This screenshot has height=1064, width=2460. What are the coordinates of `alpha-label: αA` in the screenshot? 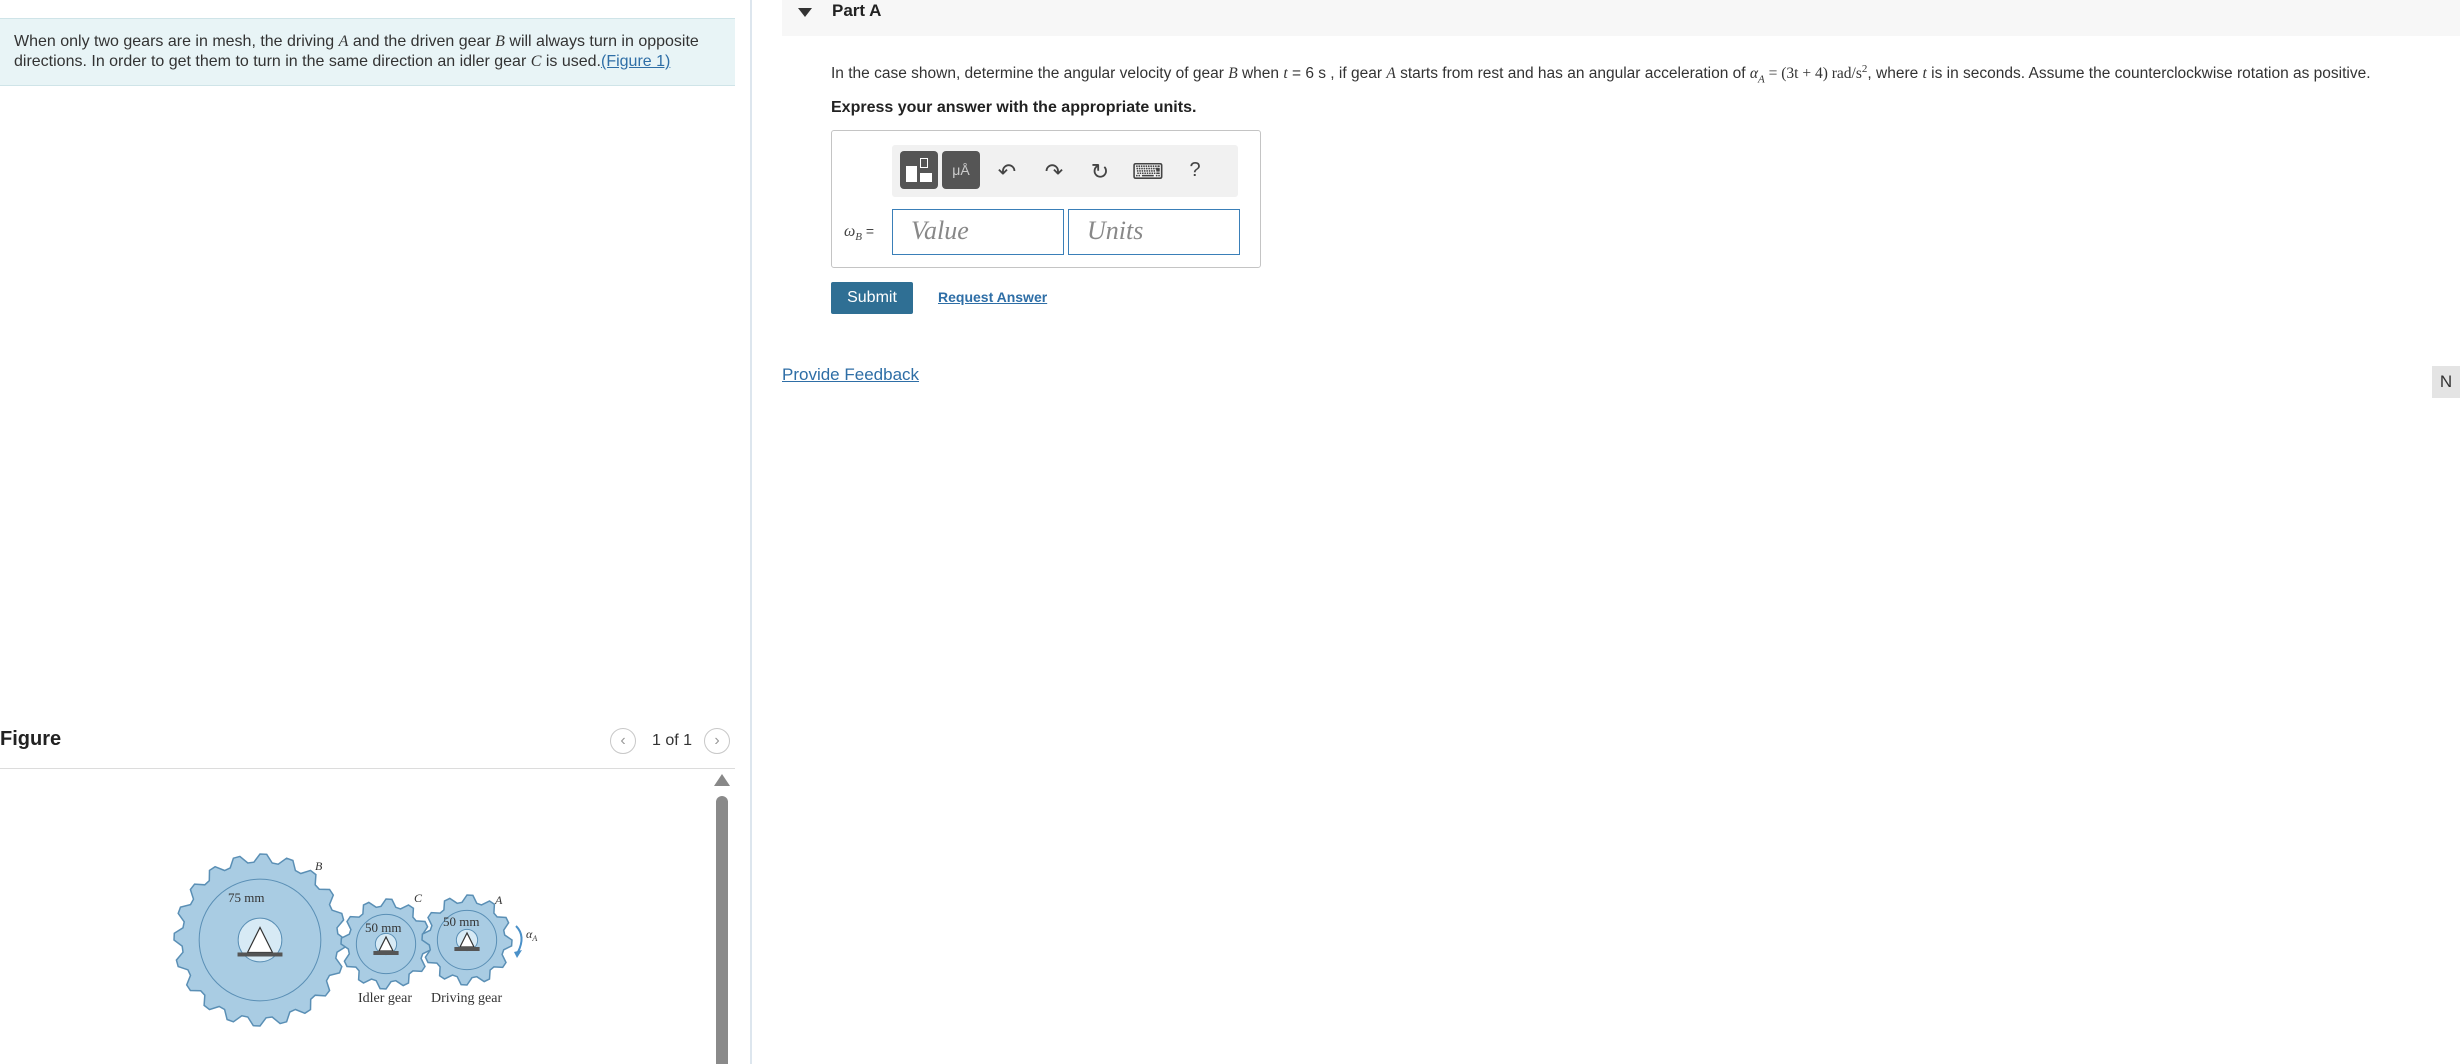 It's located at (531, 935).